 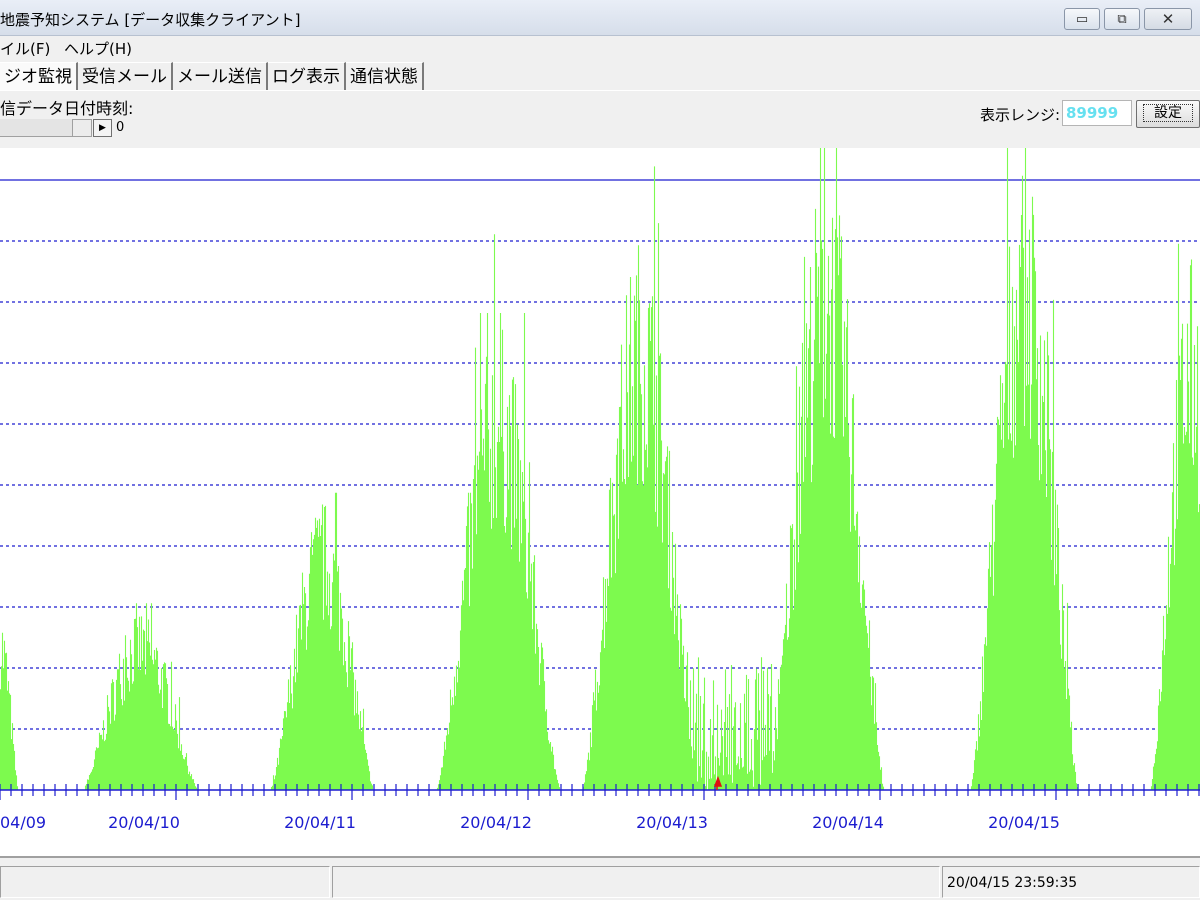 I want to click on status-bar: 20/04/15 23:59:35, so click(x=600, y=880).